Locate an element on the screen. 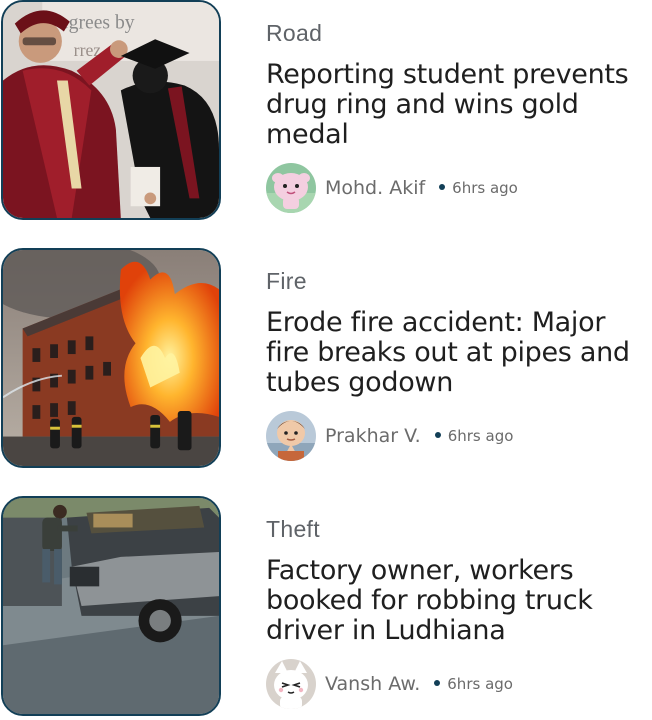  building-fire-photo is located at coordinates (111, 358).